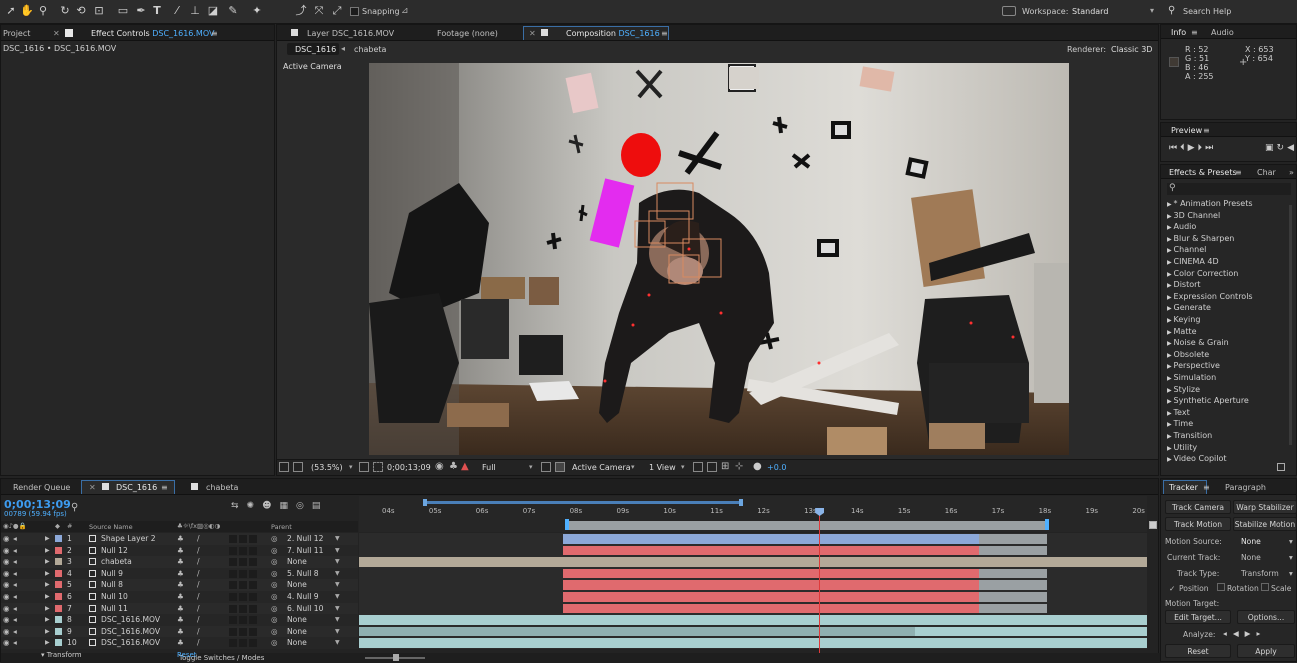 This screenshot has width=1297, height=663. I want to click on view-layout-select: 1 View, so click(662, 467).